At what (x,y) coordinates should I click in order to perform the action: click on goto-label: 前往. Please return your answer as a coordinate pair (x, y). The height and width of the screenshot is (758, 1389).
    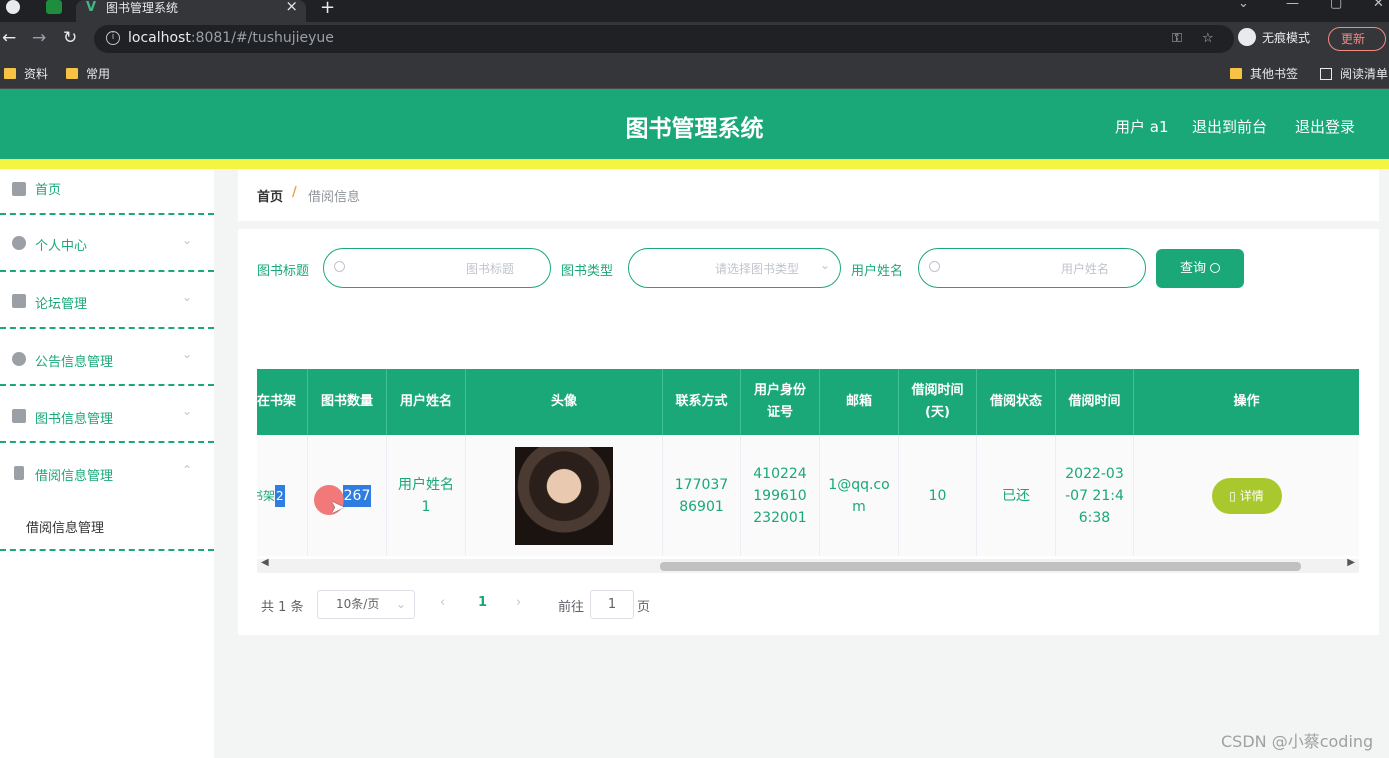
    Looking at the image, I should click on (571, 607).